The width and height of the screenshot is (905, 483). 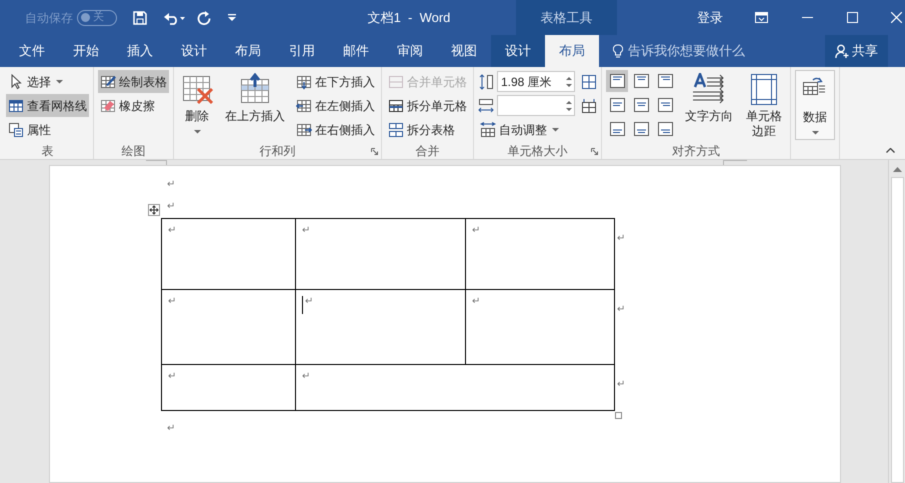 What do you see at coordinates (589, 106) in the screenshot?
I see `distribute-columns-icon` at bounding box center [589, 106].